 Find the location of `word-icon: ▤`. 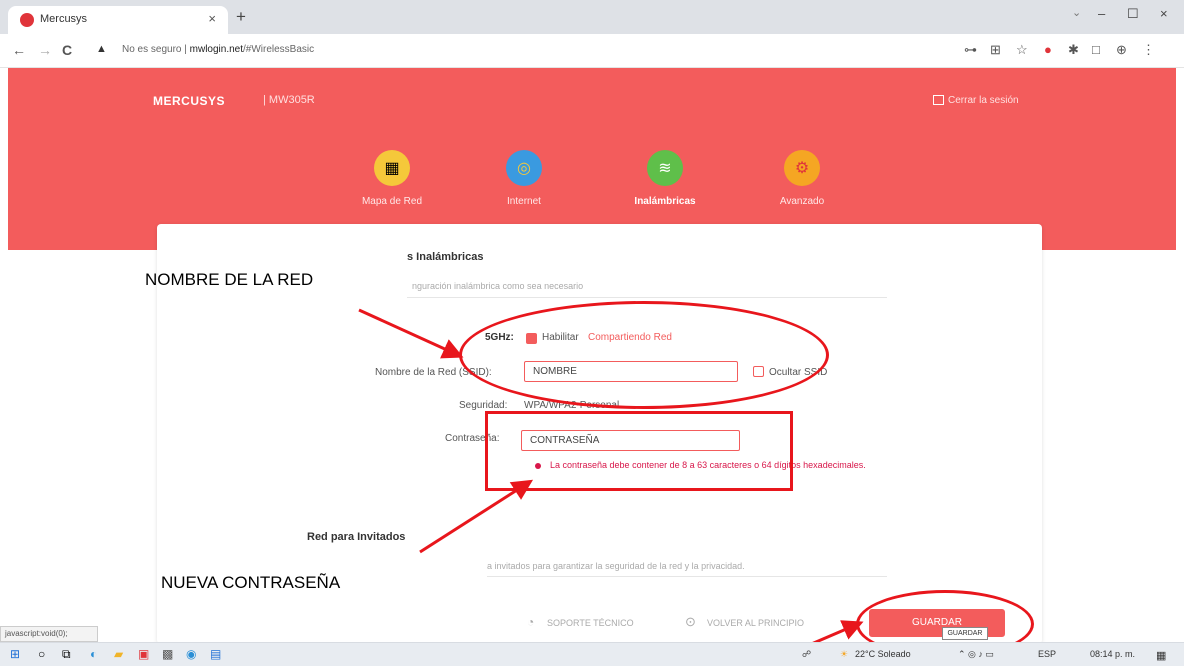

word-icon: ▤ is located at coordinates (215, 654).